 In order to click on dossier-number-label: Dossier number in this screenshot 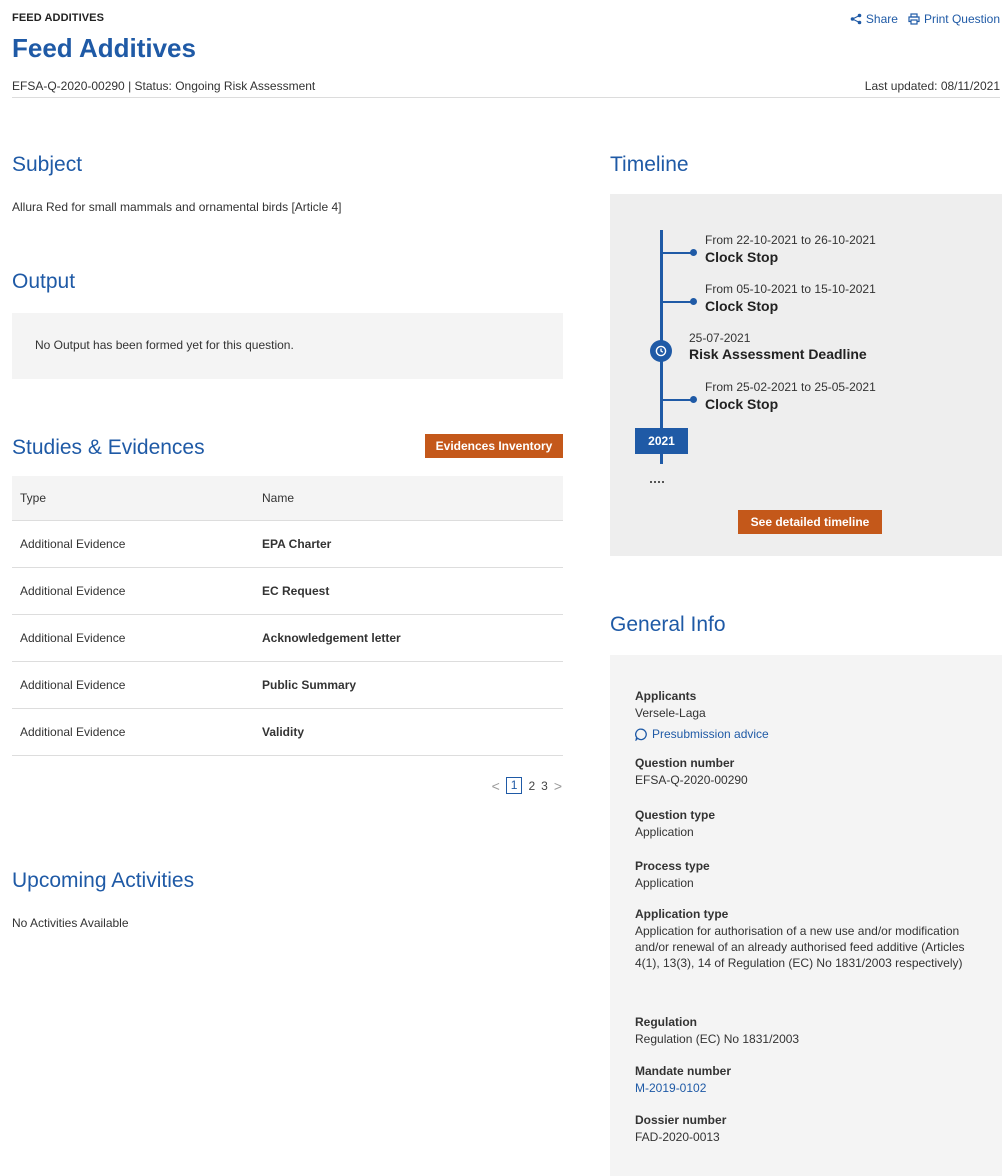, I will do `click(681, 1120)`.